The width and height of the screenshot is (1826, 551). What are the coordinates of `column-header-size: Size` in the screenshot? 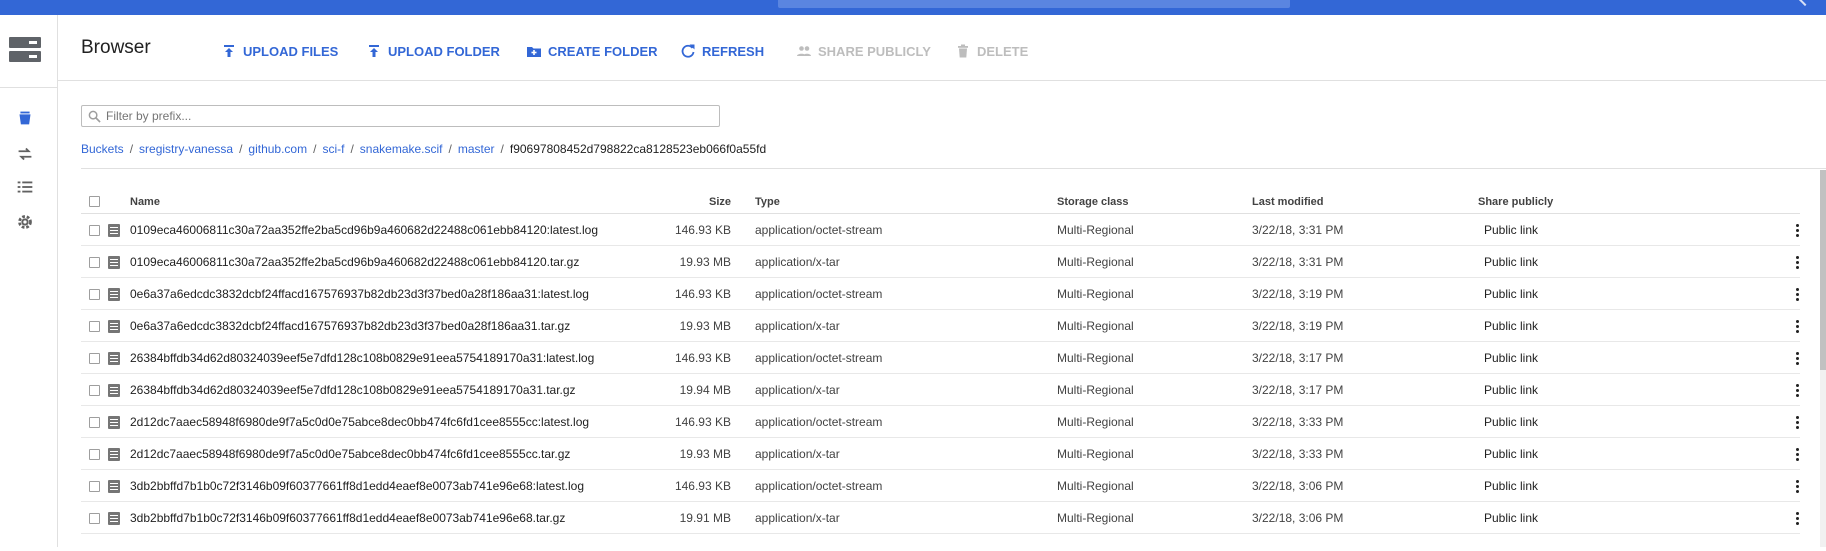 It's located at (679, 202).